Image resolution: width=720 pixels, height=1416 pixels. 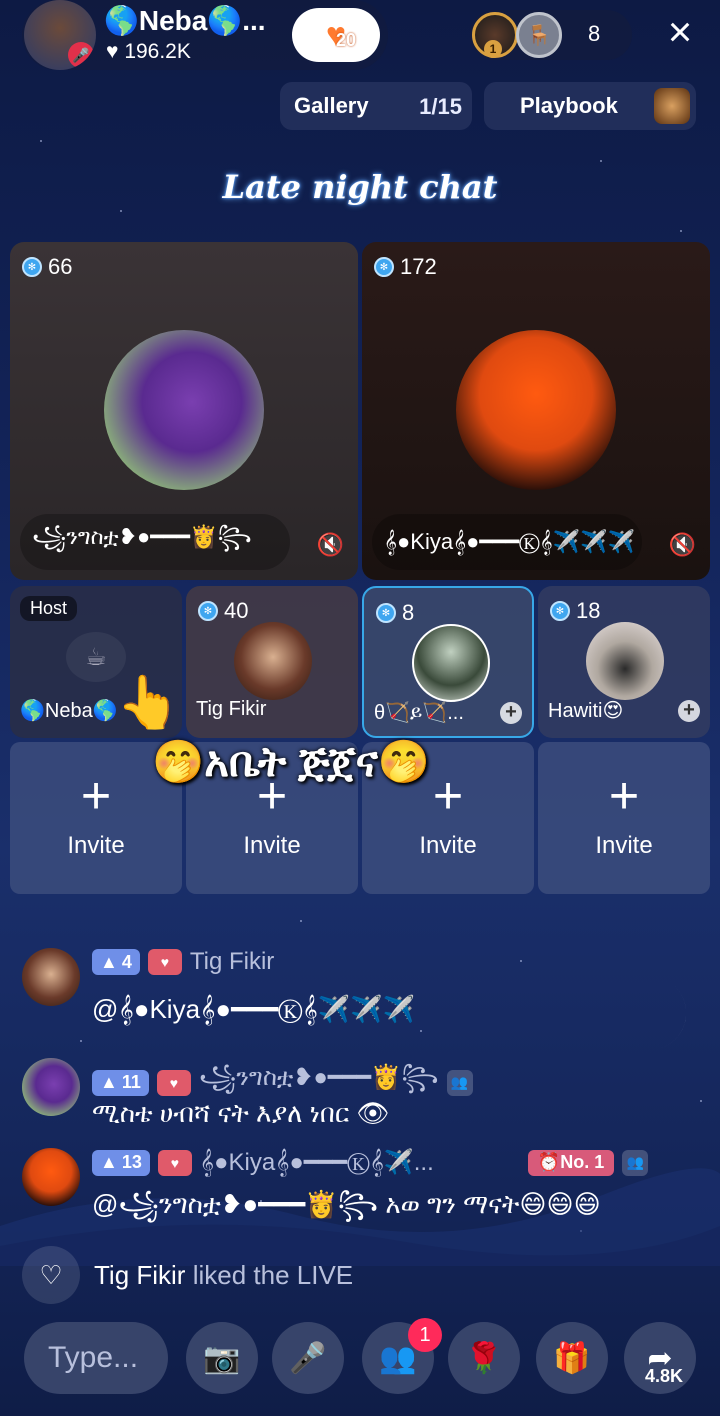 I want to click on likes-count: 196.2K, so click(x=157, y=51).